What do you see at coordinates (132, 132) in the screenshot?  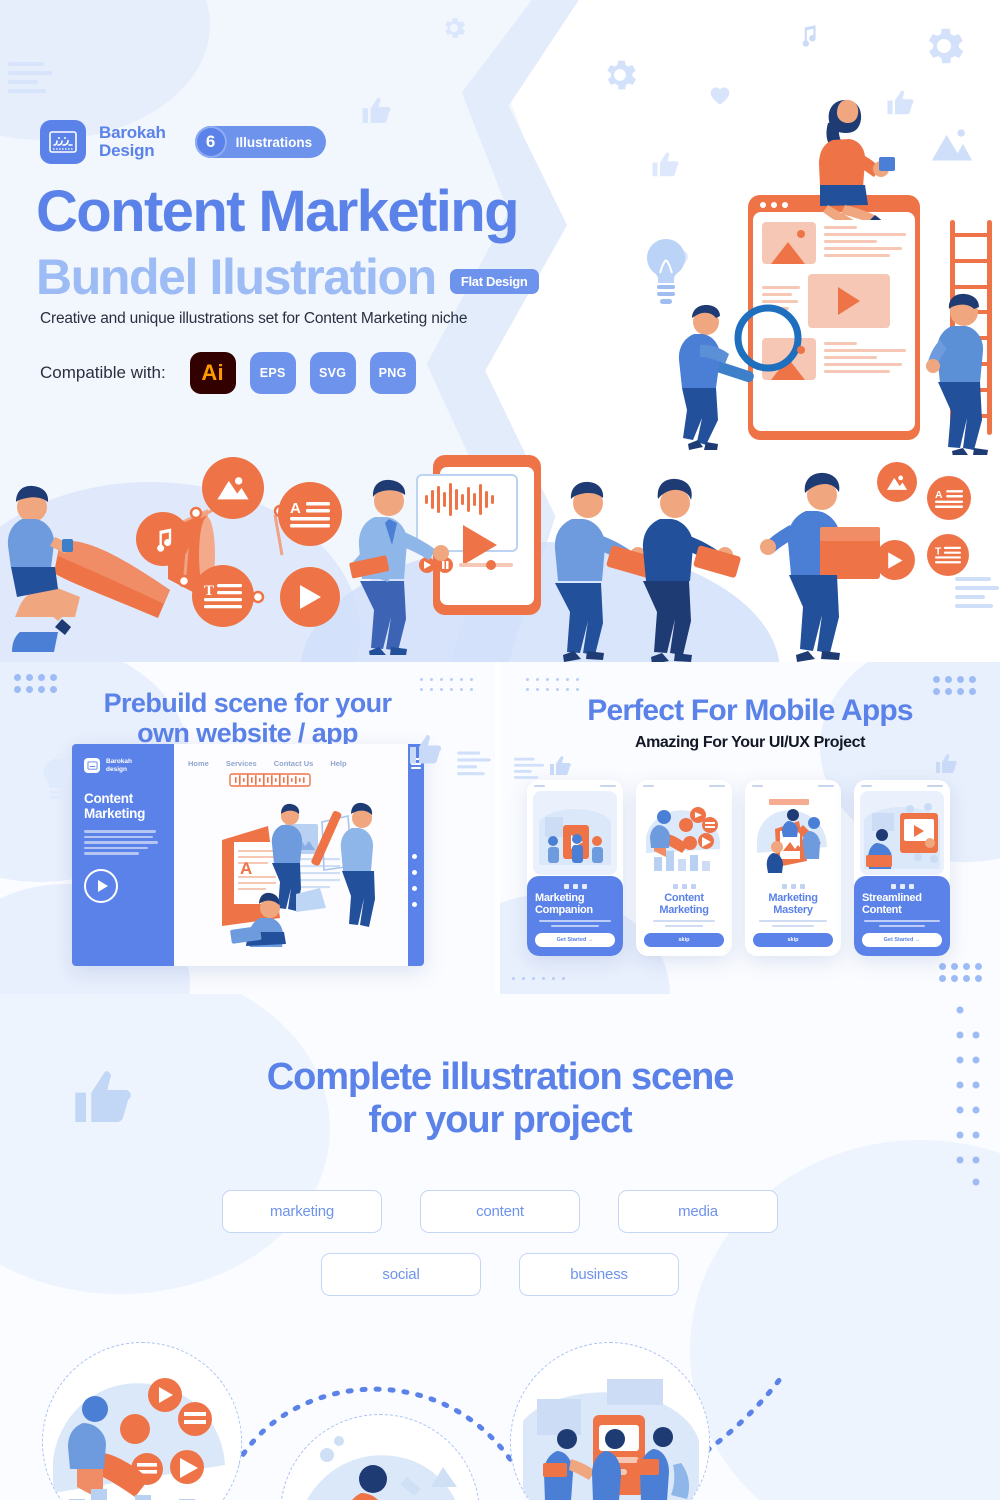 I see `brand-name-line1: Barokah` at bounding box center [132, 132].